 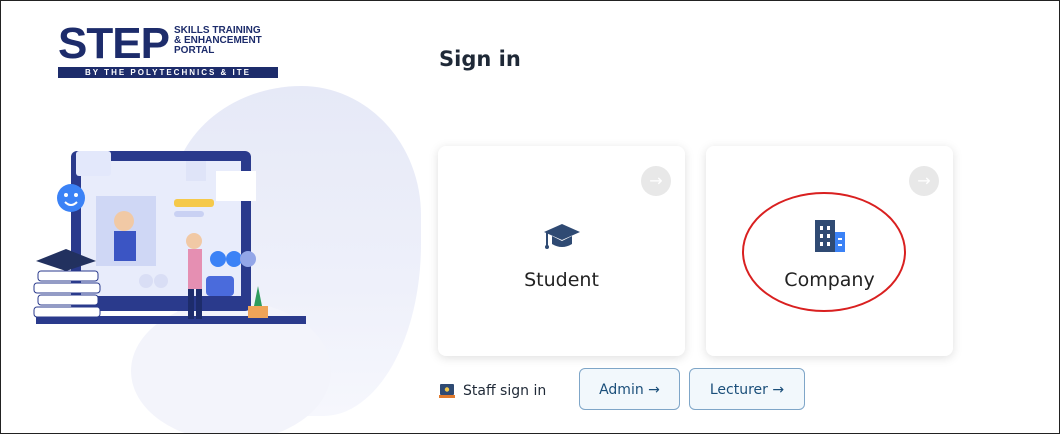 I want to click on graduation-cap-icon, so click(x=561, y=236).